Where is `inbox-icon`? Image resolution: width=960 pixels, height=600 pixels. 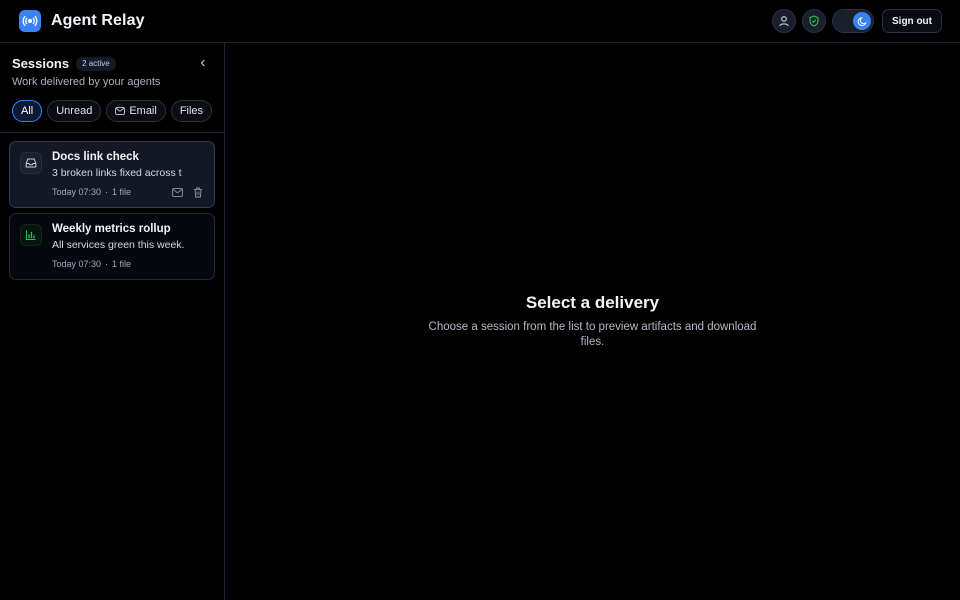 inbox-icon is located at coordinates (31, 163).